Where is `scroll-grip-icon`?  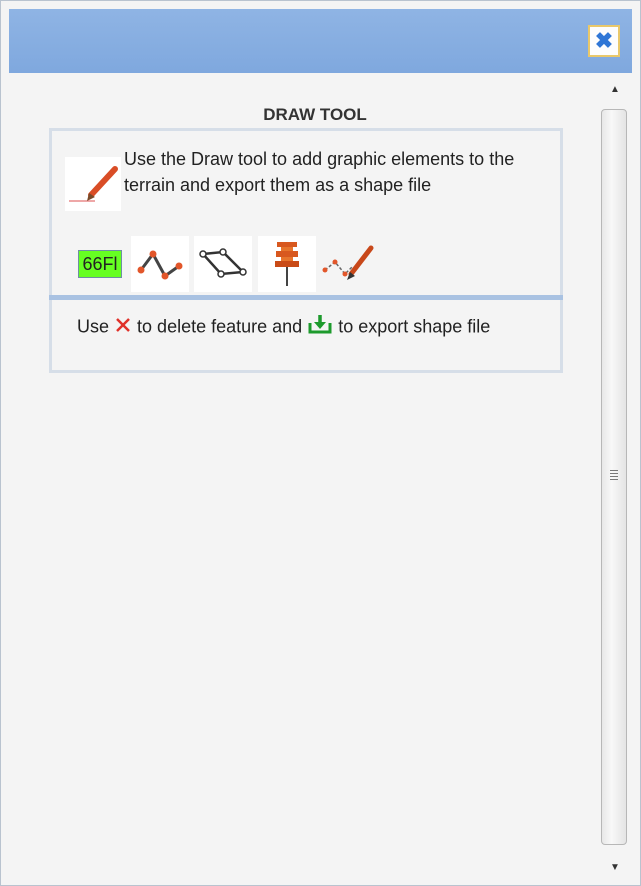
scroll-grip-icon is located at coordinates (614, 476).